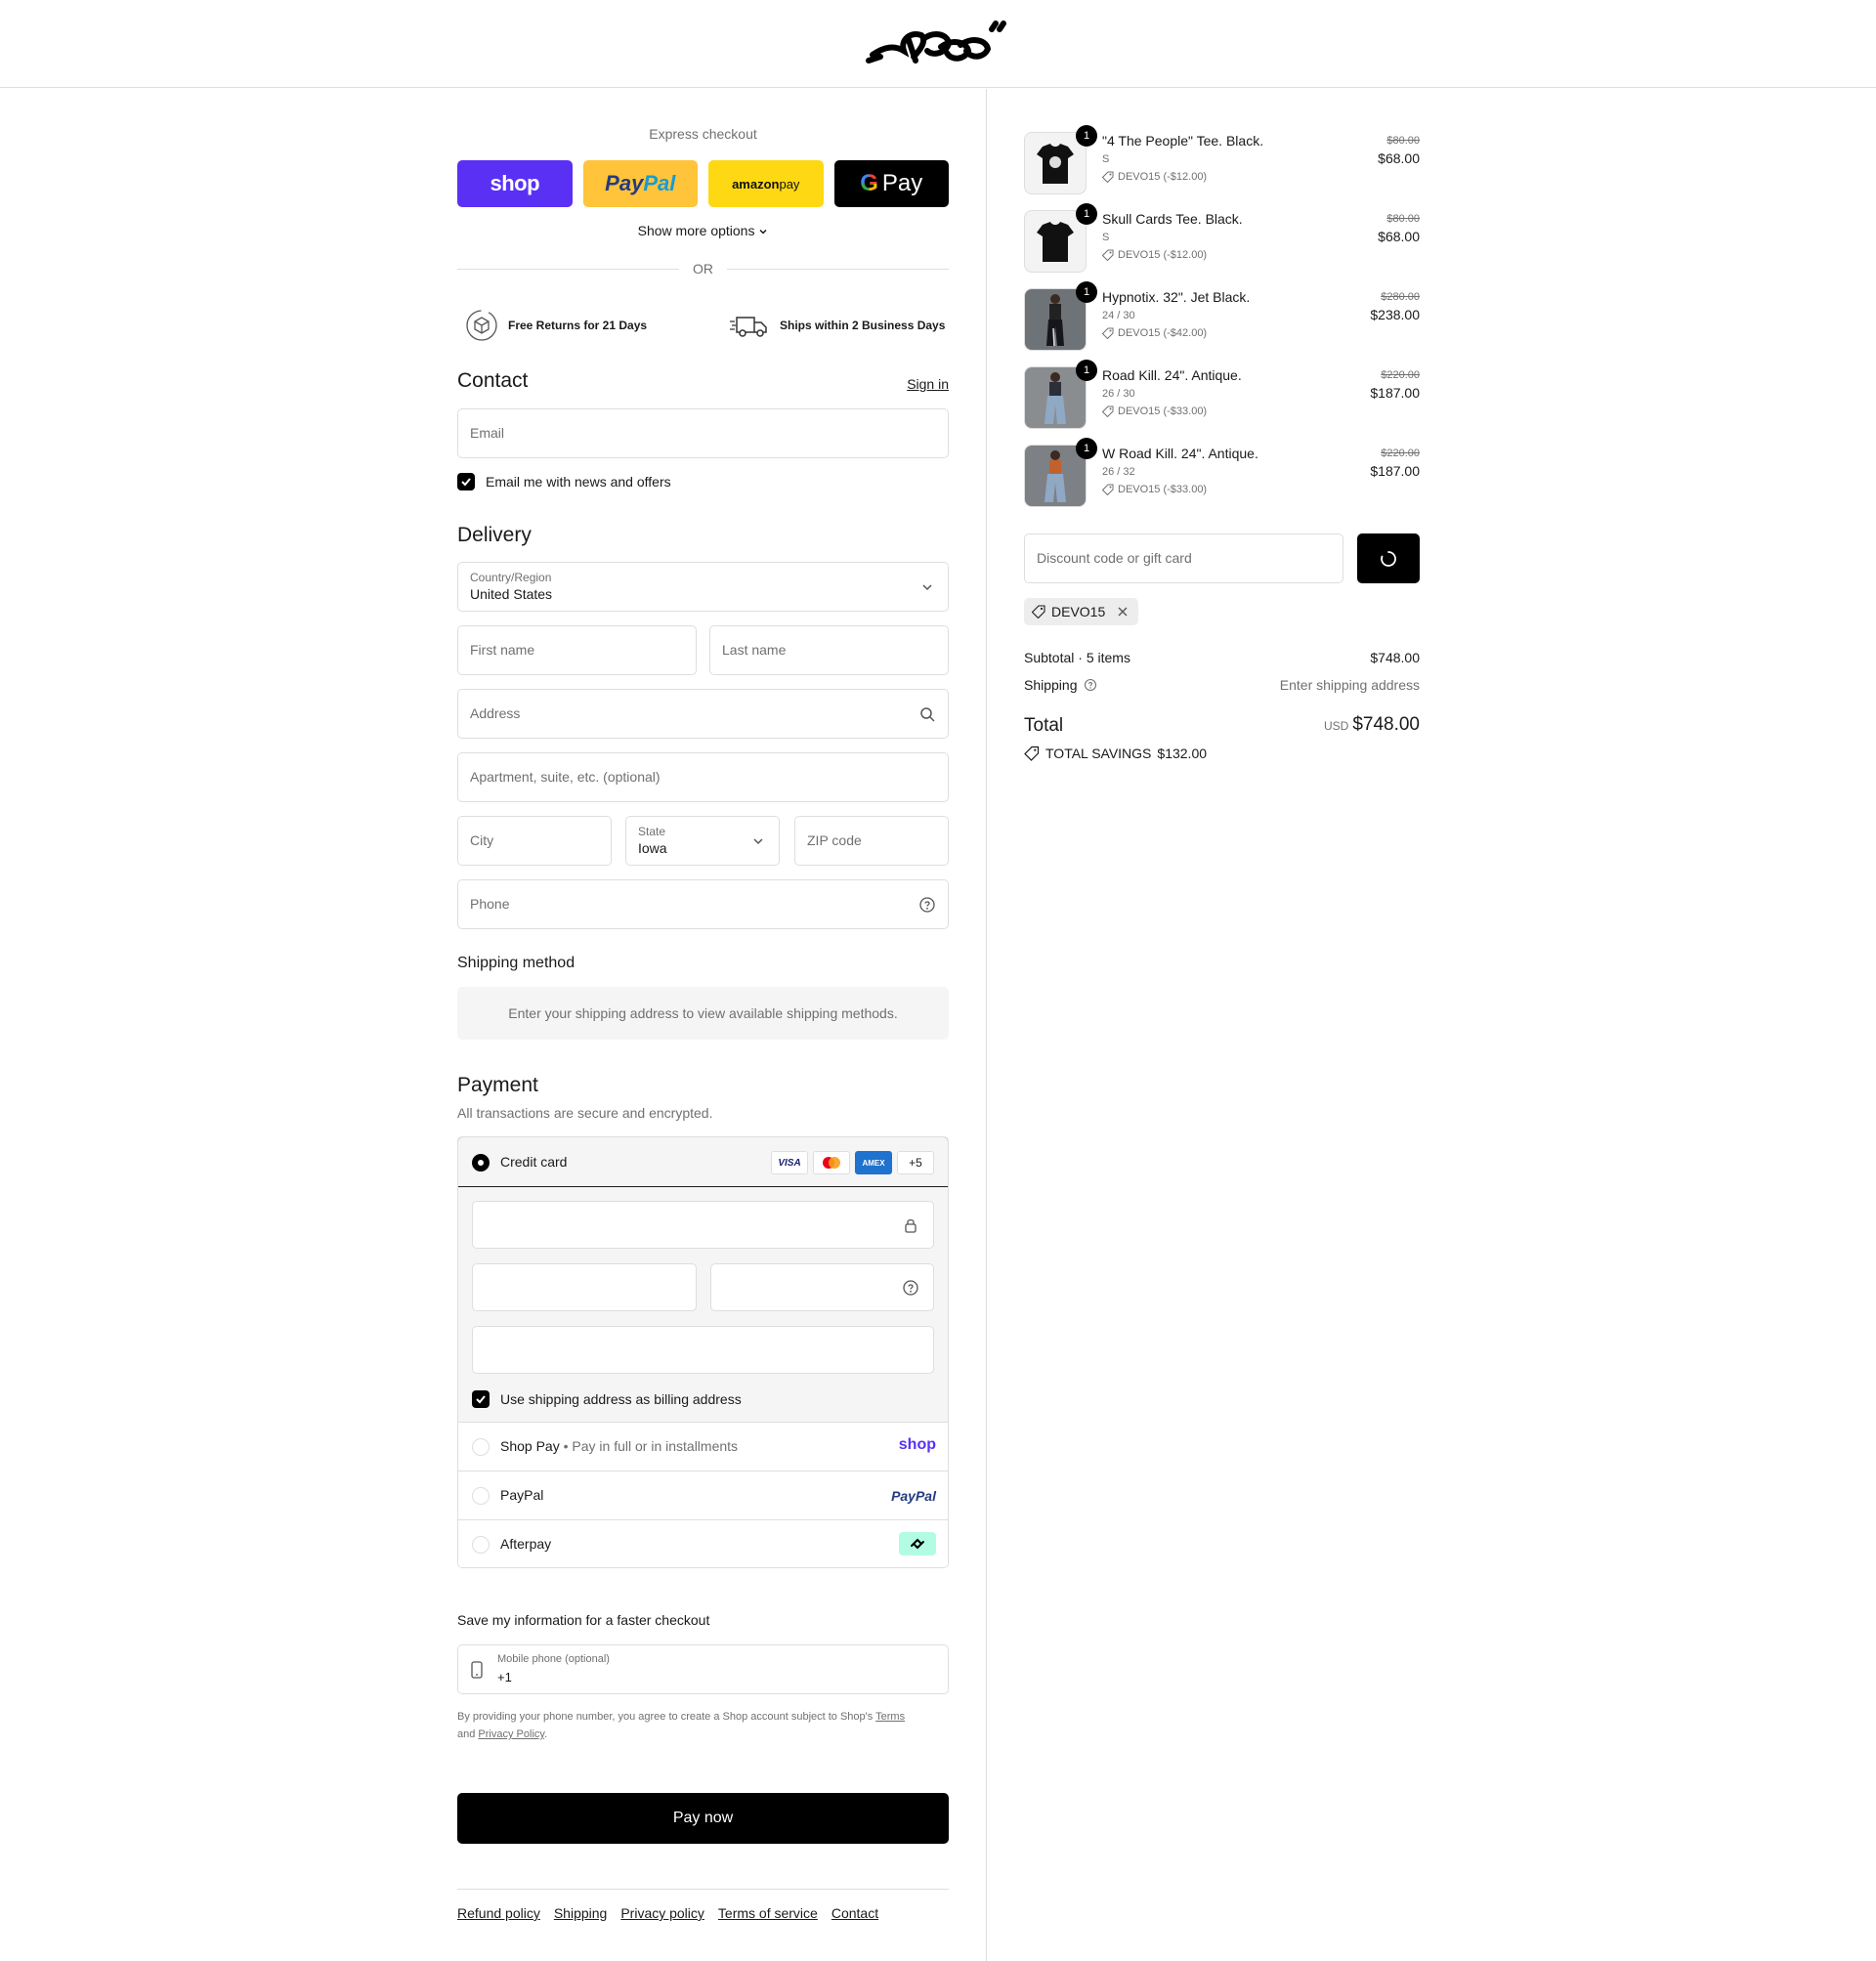  What do you see at coordinates (703, 231) in the screenshot?
I see `show-more-options-button: Show more options` at bounding box center [703, 231].